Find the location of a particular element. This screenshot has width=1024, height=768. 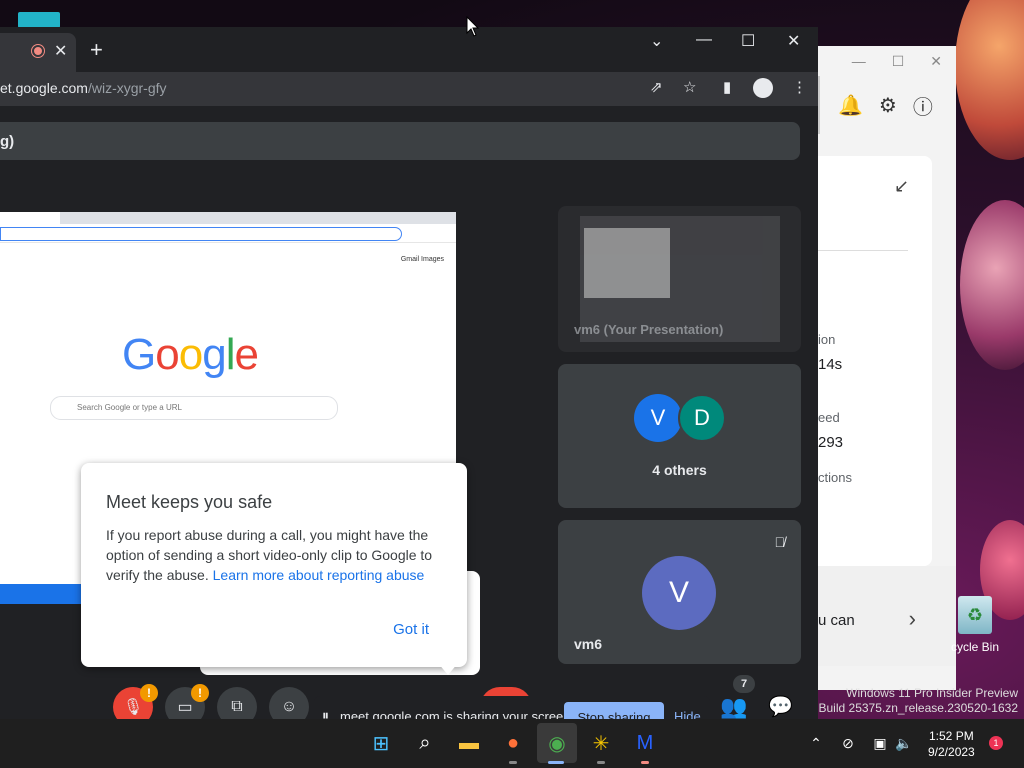

others-tile: V D 4 others is located at coordinates (679, 436).